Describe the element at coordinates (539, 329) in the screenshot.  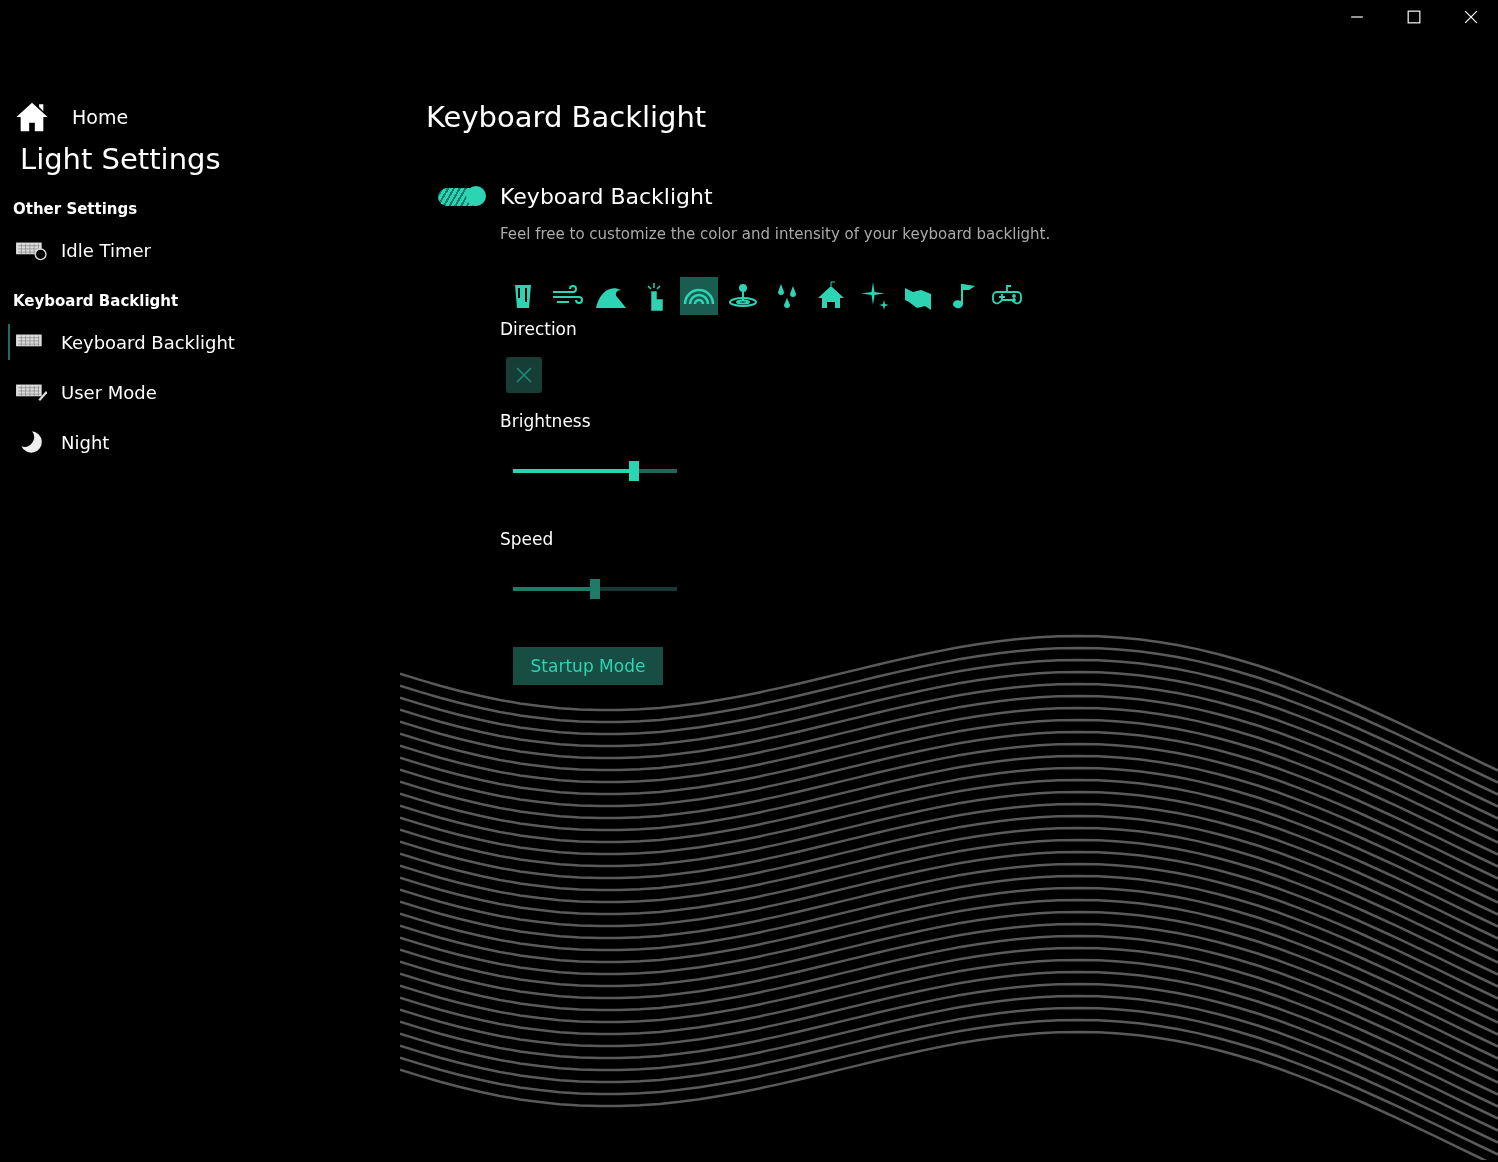
I see `direction-label: Direction` at that location.